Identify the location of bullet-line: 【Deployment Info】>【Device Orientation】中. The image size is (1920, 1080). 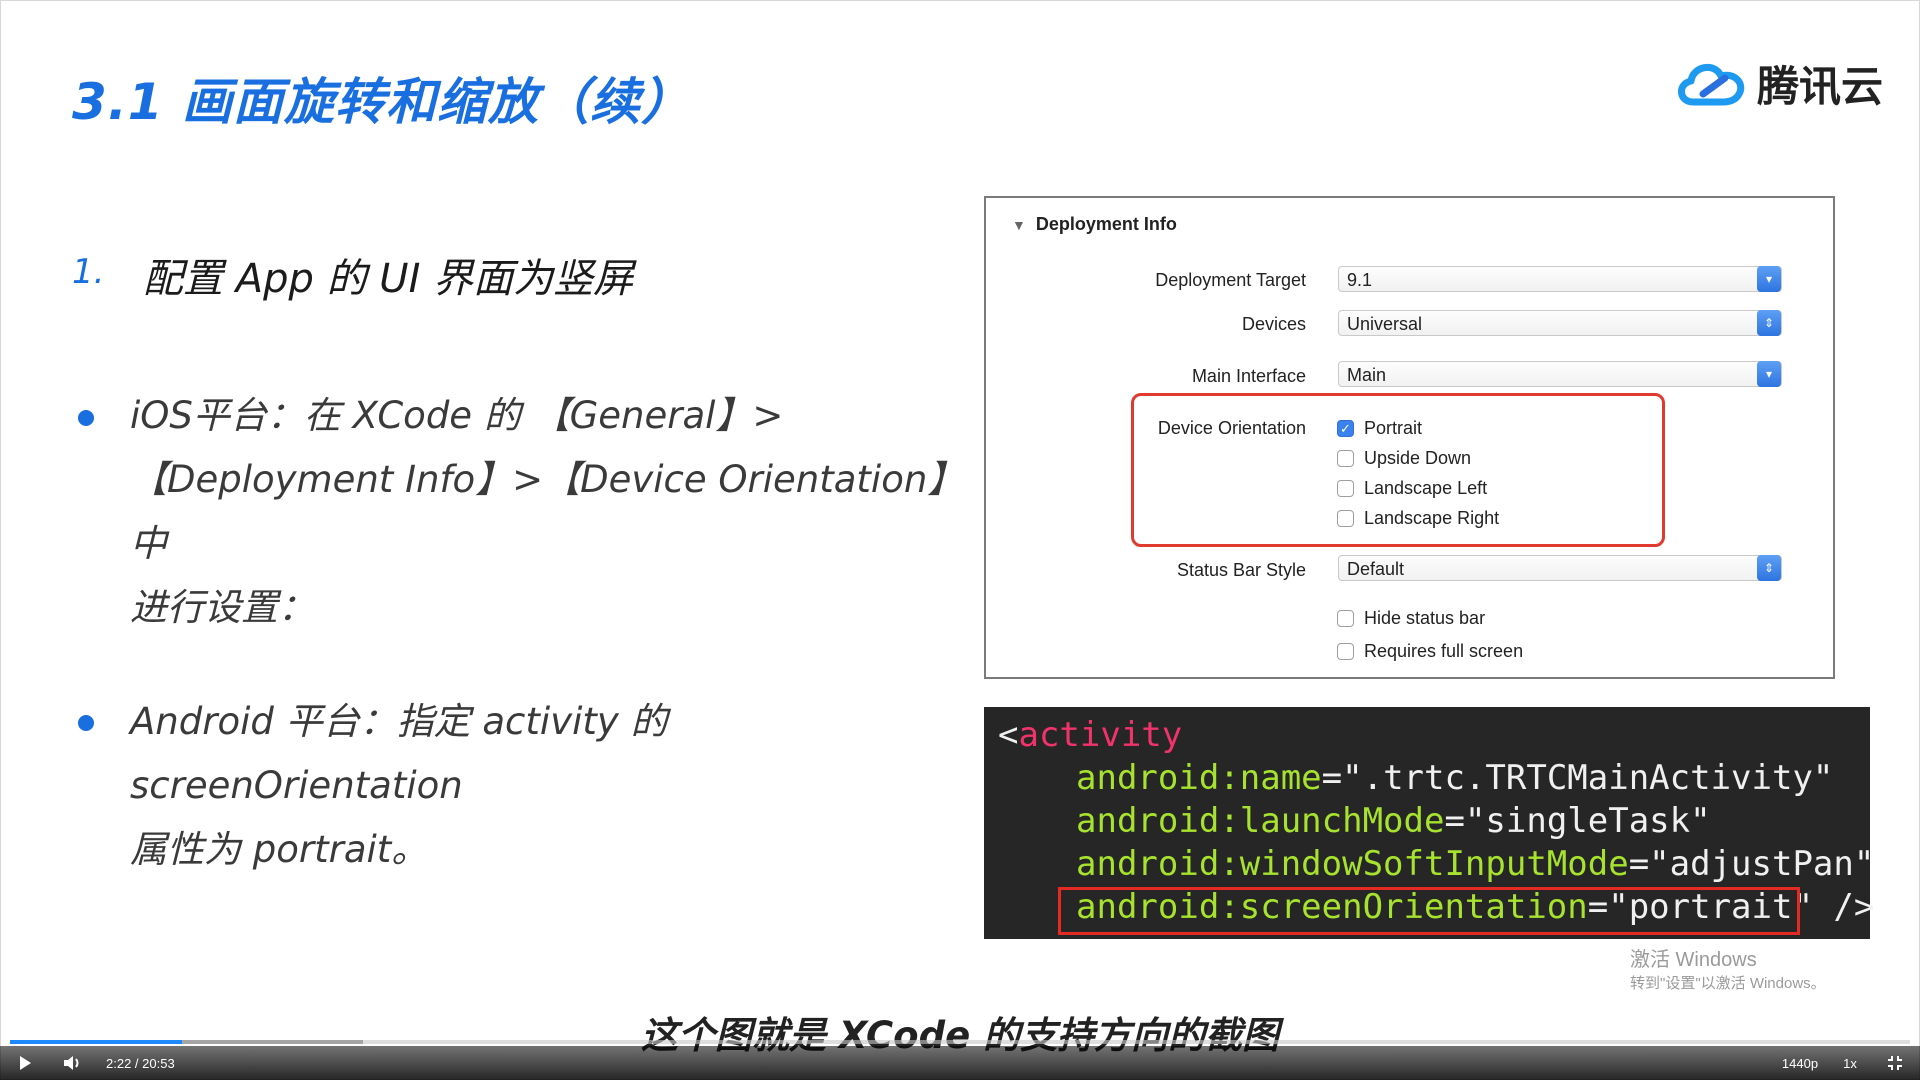
(538, 511).